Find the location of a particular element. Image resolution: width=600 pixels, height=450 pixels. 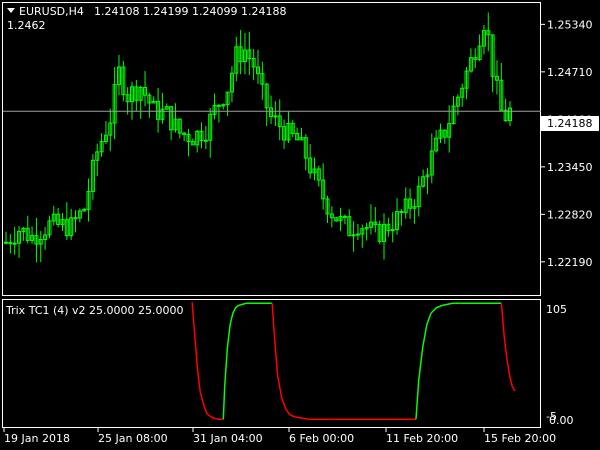

current-price-tag: 1.24188 is located at coordinates (570, 123).